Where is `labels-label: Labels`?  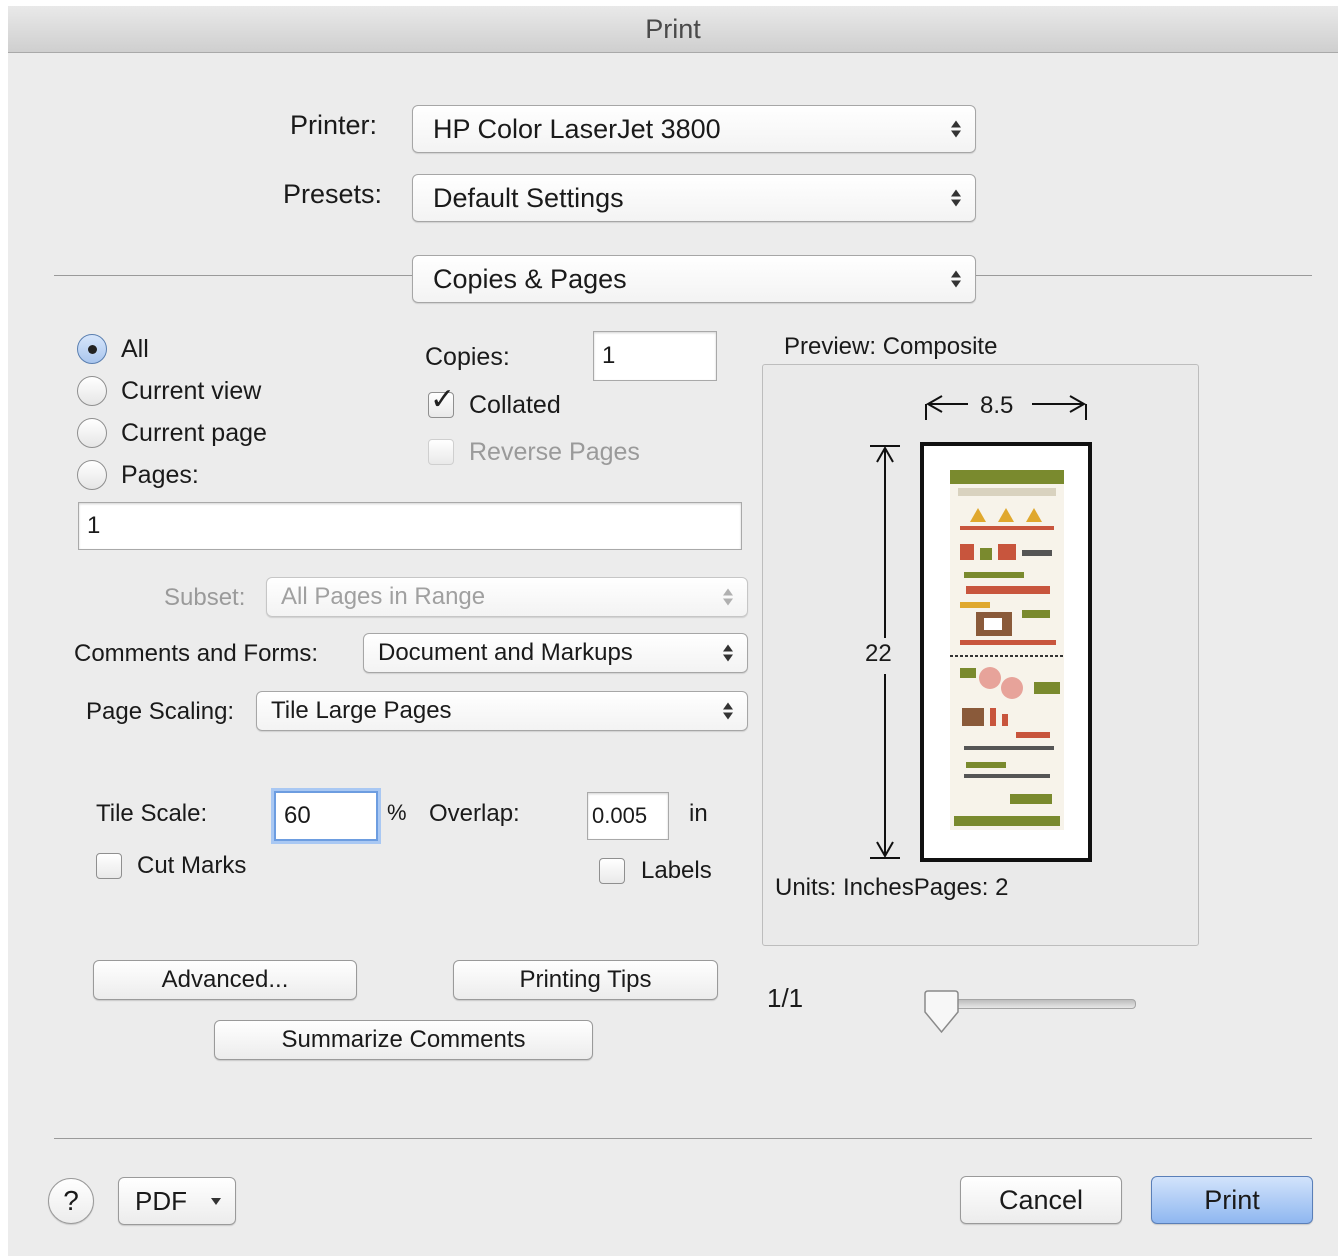 labels-label: Labels is located at coordinates (676, 870).